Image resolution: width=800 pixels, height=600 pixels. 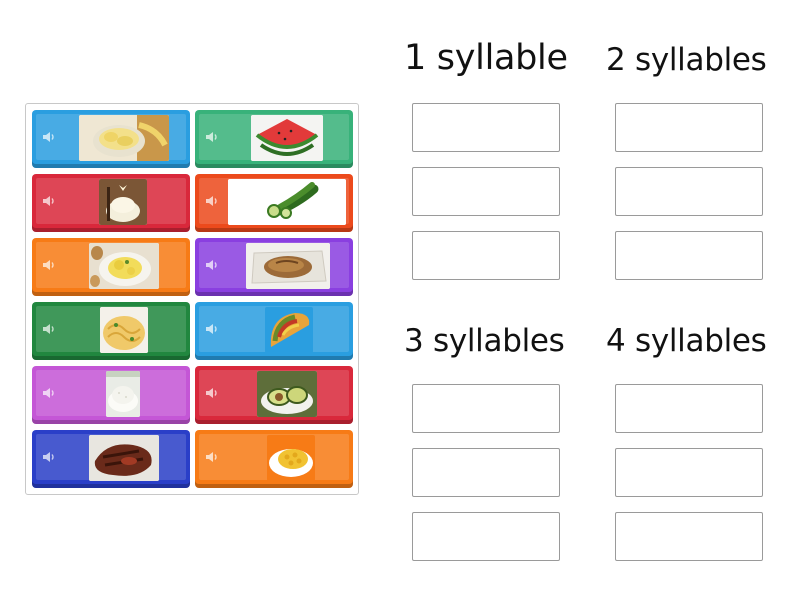 I want to click on avocado-image, so click(x=287, y=394).